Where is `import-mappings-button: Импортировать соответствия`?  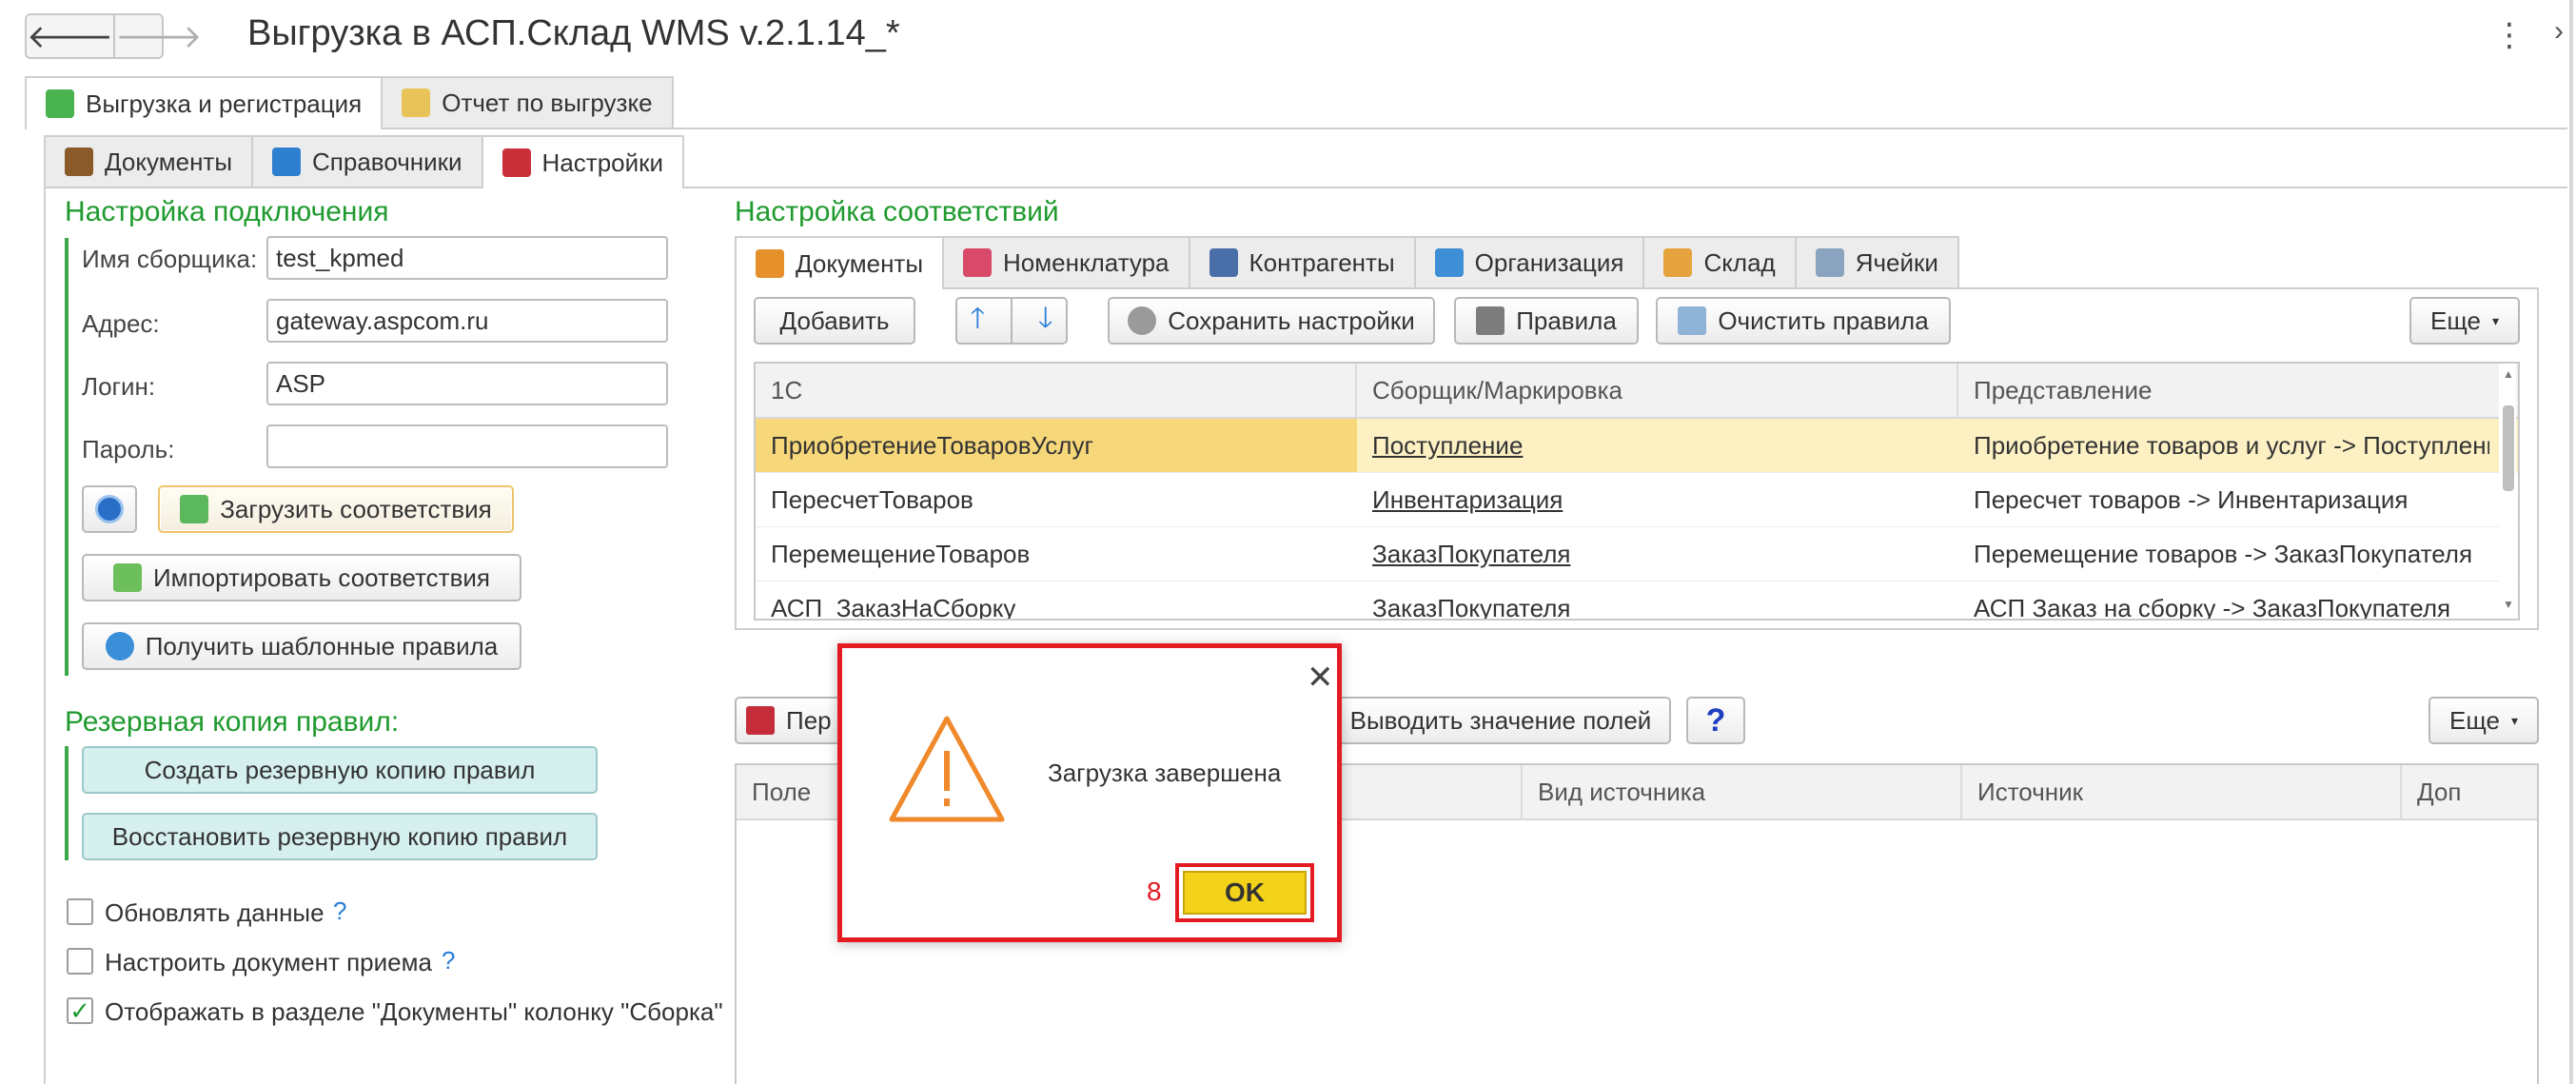
import-mappings-button: Импортировать соответствия is located at coordinates (301, 578).